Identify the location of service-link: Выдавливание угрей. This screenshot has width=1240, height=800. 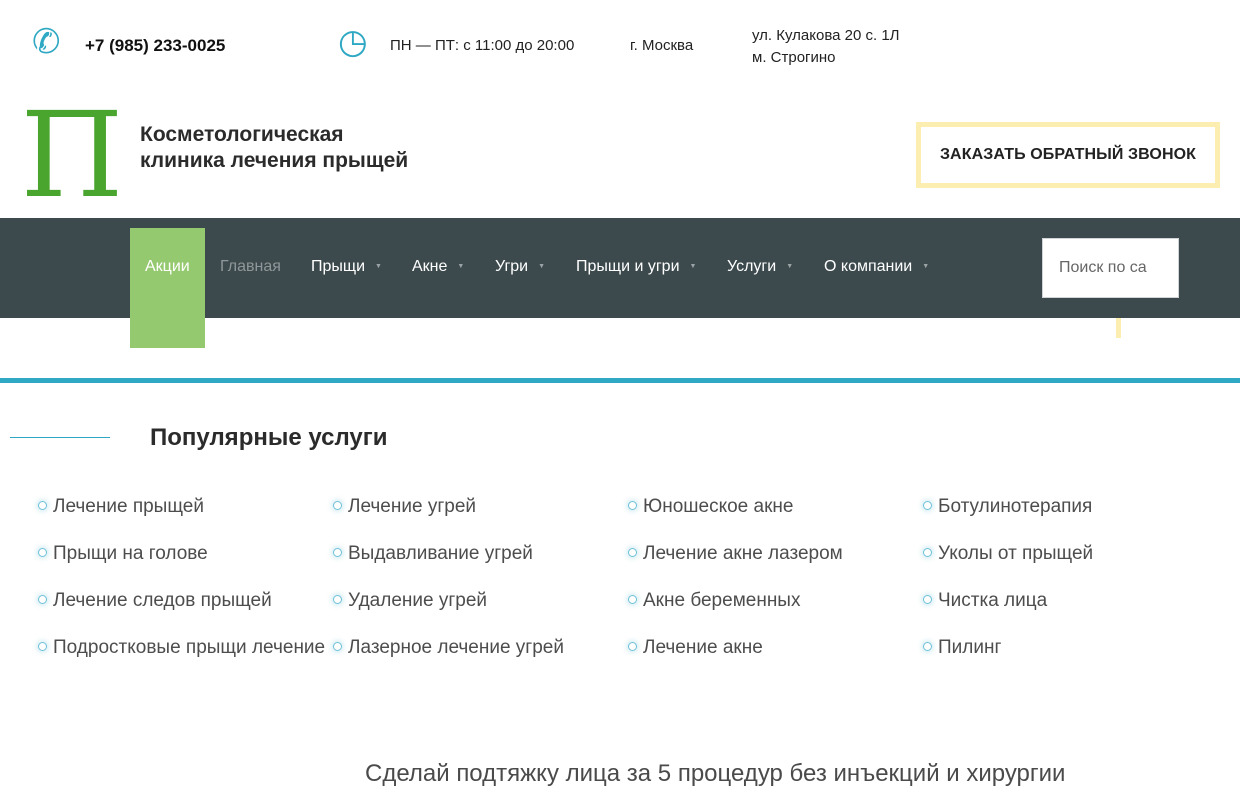
(433, 554).